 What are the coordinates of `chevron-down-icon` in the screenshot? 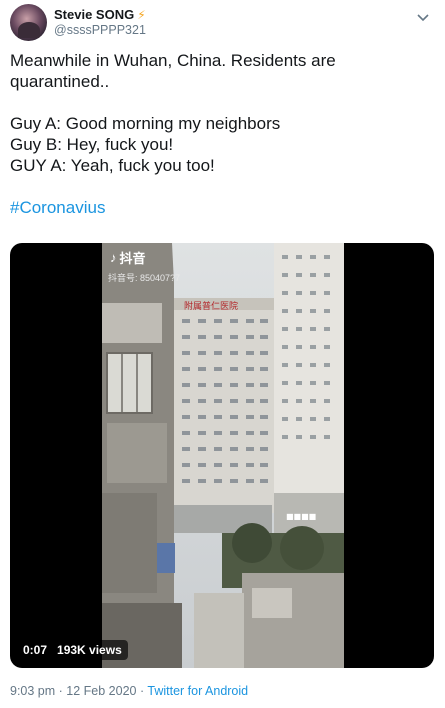 It's located at (423, 18).